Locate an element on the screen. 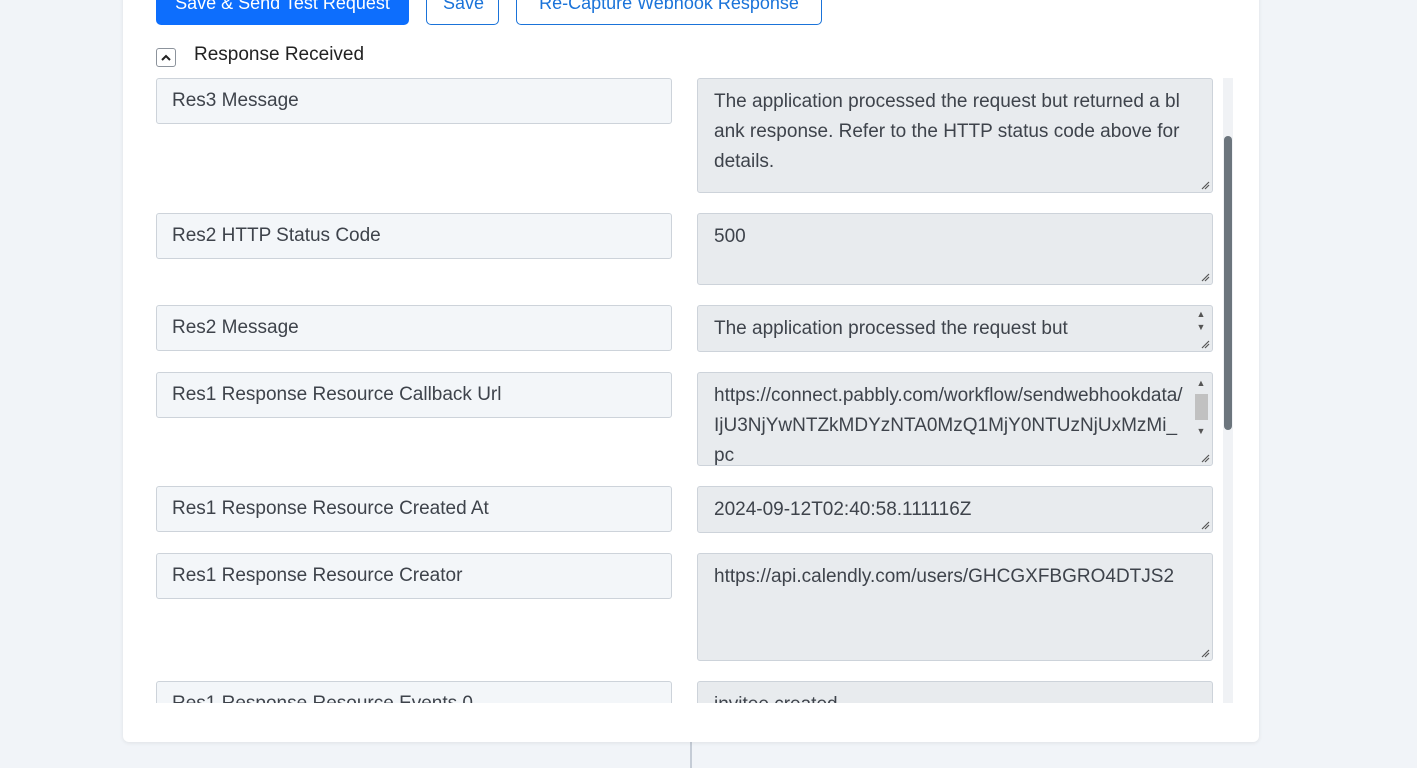  field-value-text: invitee.created is located at coordinates (776, 698).